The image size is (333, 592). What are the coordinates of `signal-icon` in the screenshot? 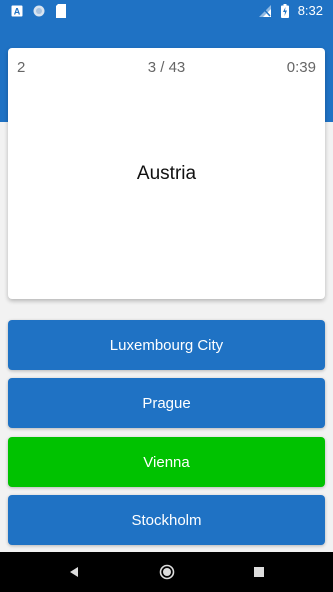 It's located at (265, 10).